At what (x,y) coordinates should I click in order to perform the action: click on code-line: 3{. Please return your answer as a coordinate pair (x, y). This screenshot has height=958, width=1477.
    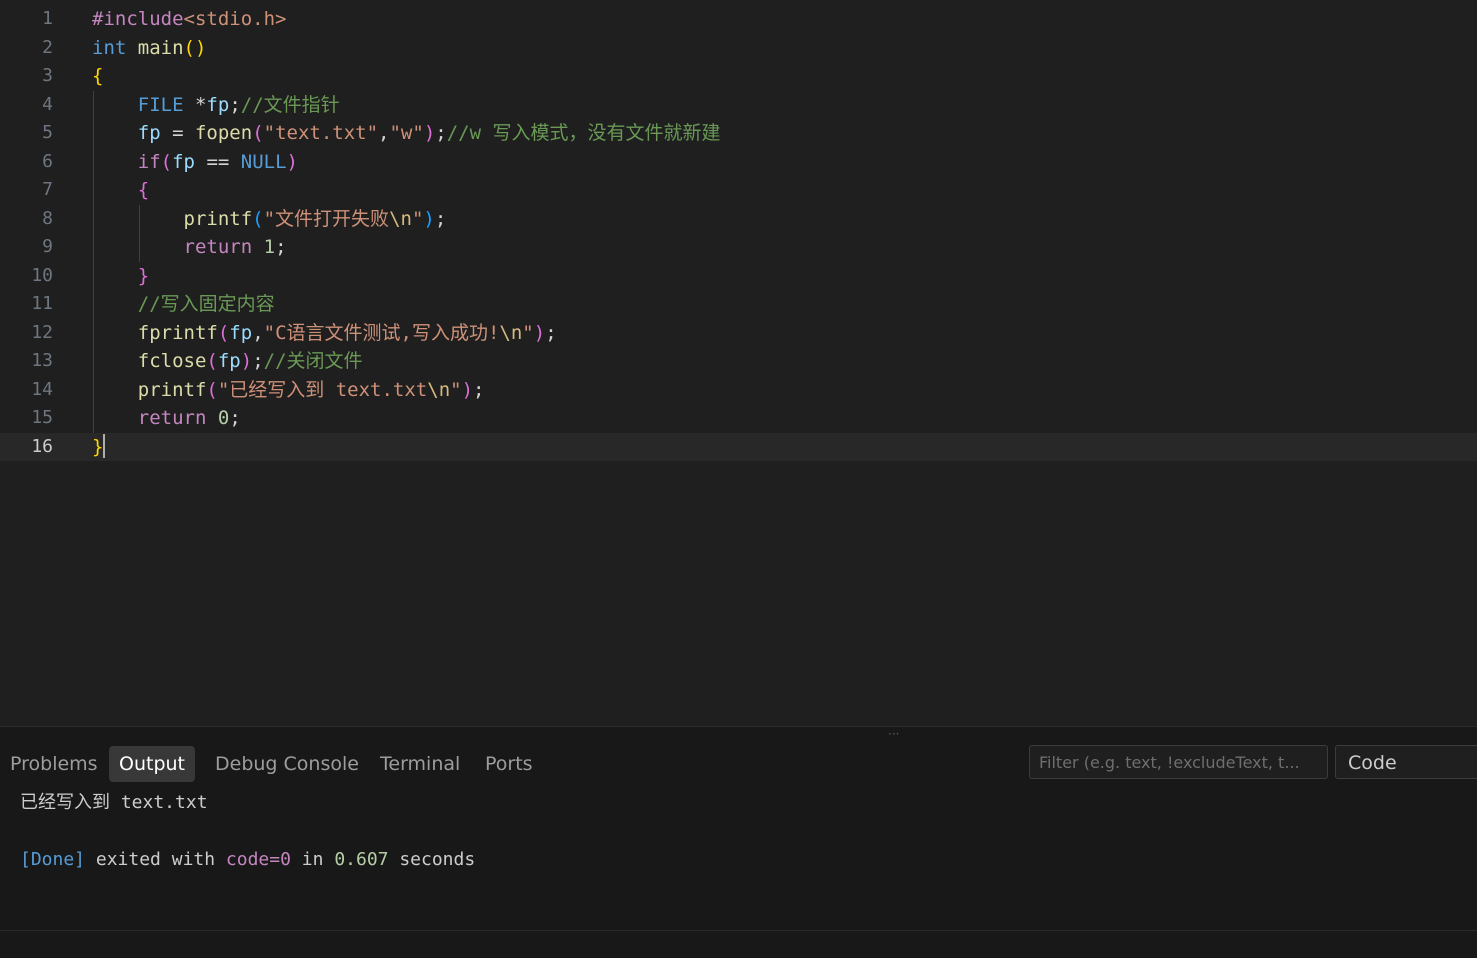
    Looking at the image, I should click on (738, 76).